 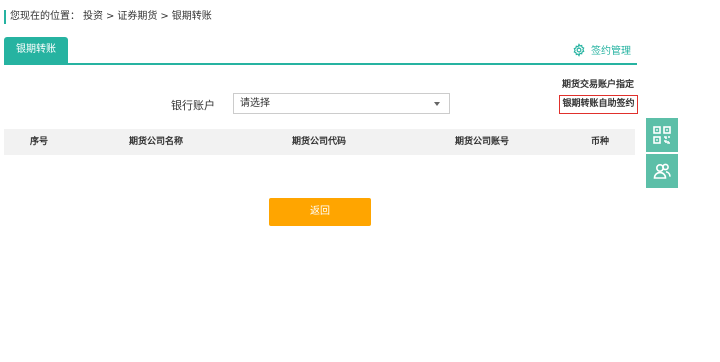 I want to click on self-sign-link: 银期转账自助签约, so click(x=598, y=104).